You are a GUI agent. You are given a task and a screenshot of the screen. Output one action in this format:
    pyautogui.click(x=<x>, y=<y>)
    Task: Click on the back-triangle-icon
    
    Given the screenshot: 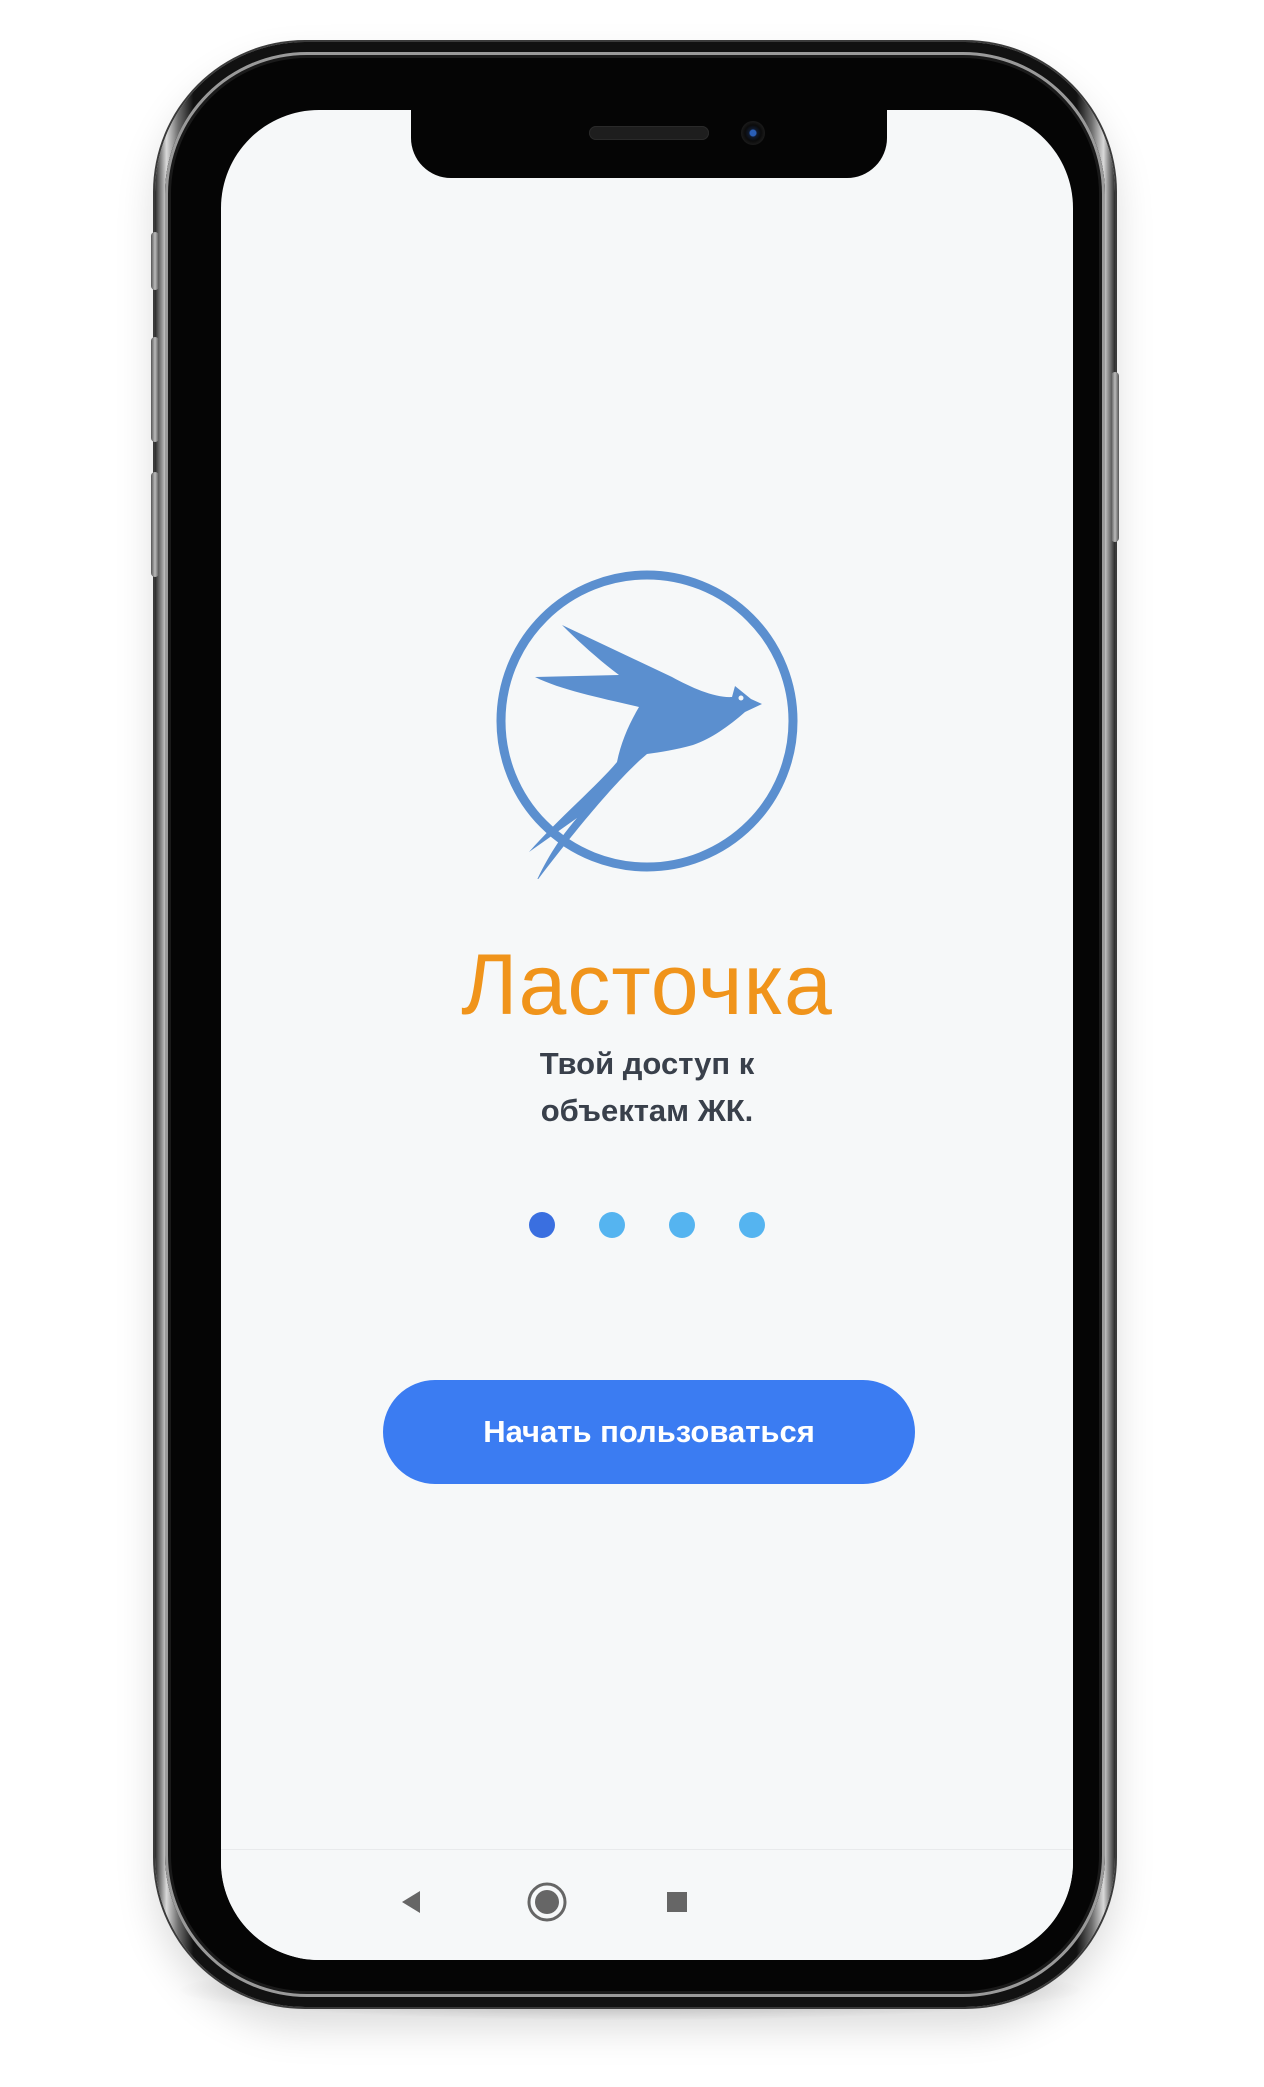 What is the action you would take?
    pyautogui.click(x=411, y=1902)
    